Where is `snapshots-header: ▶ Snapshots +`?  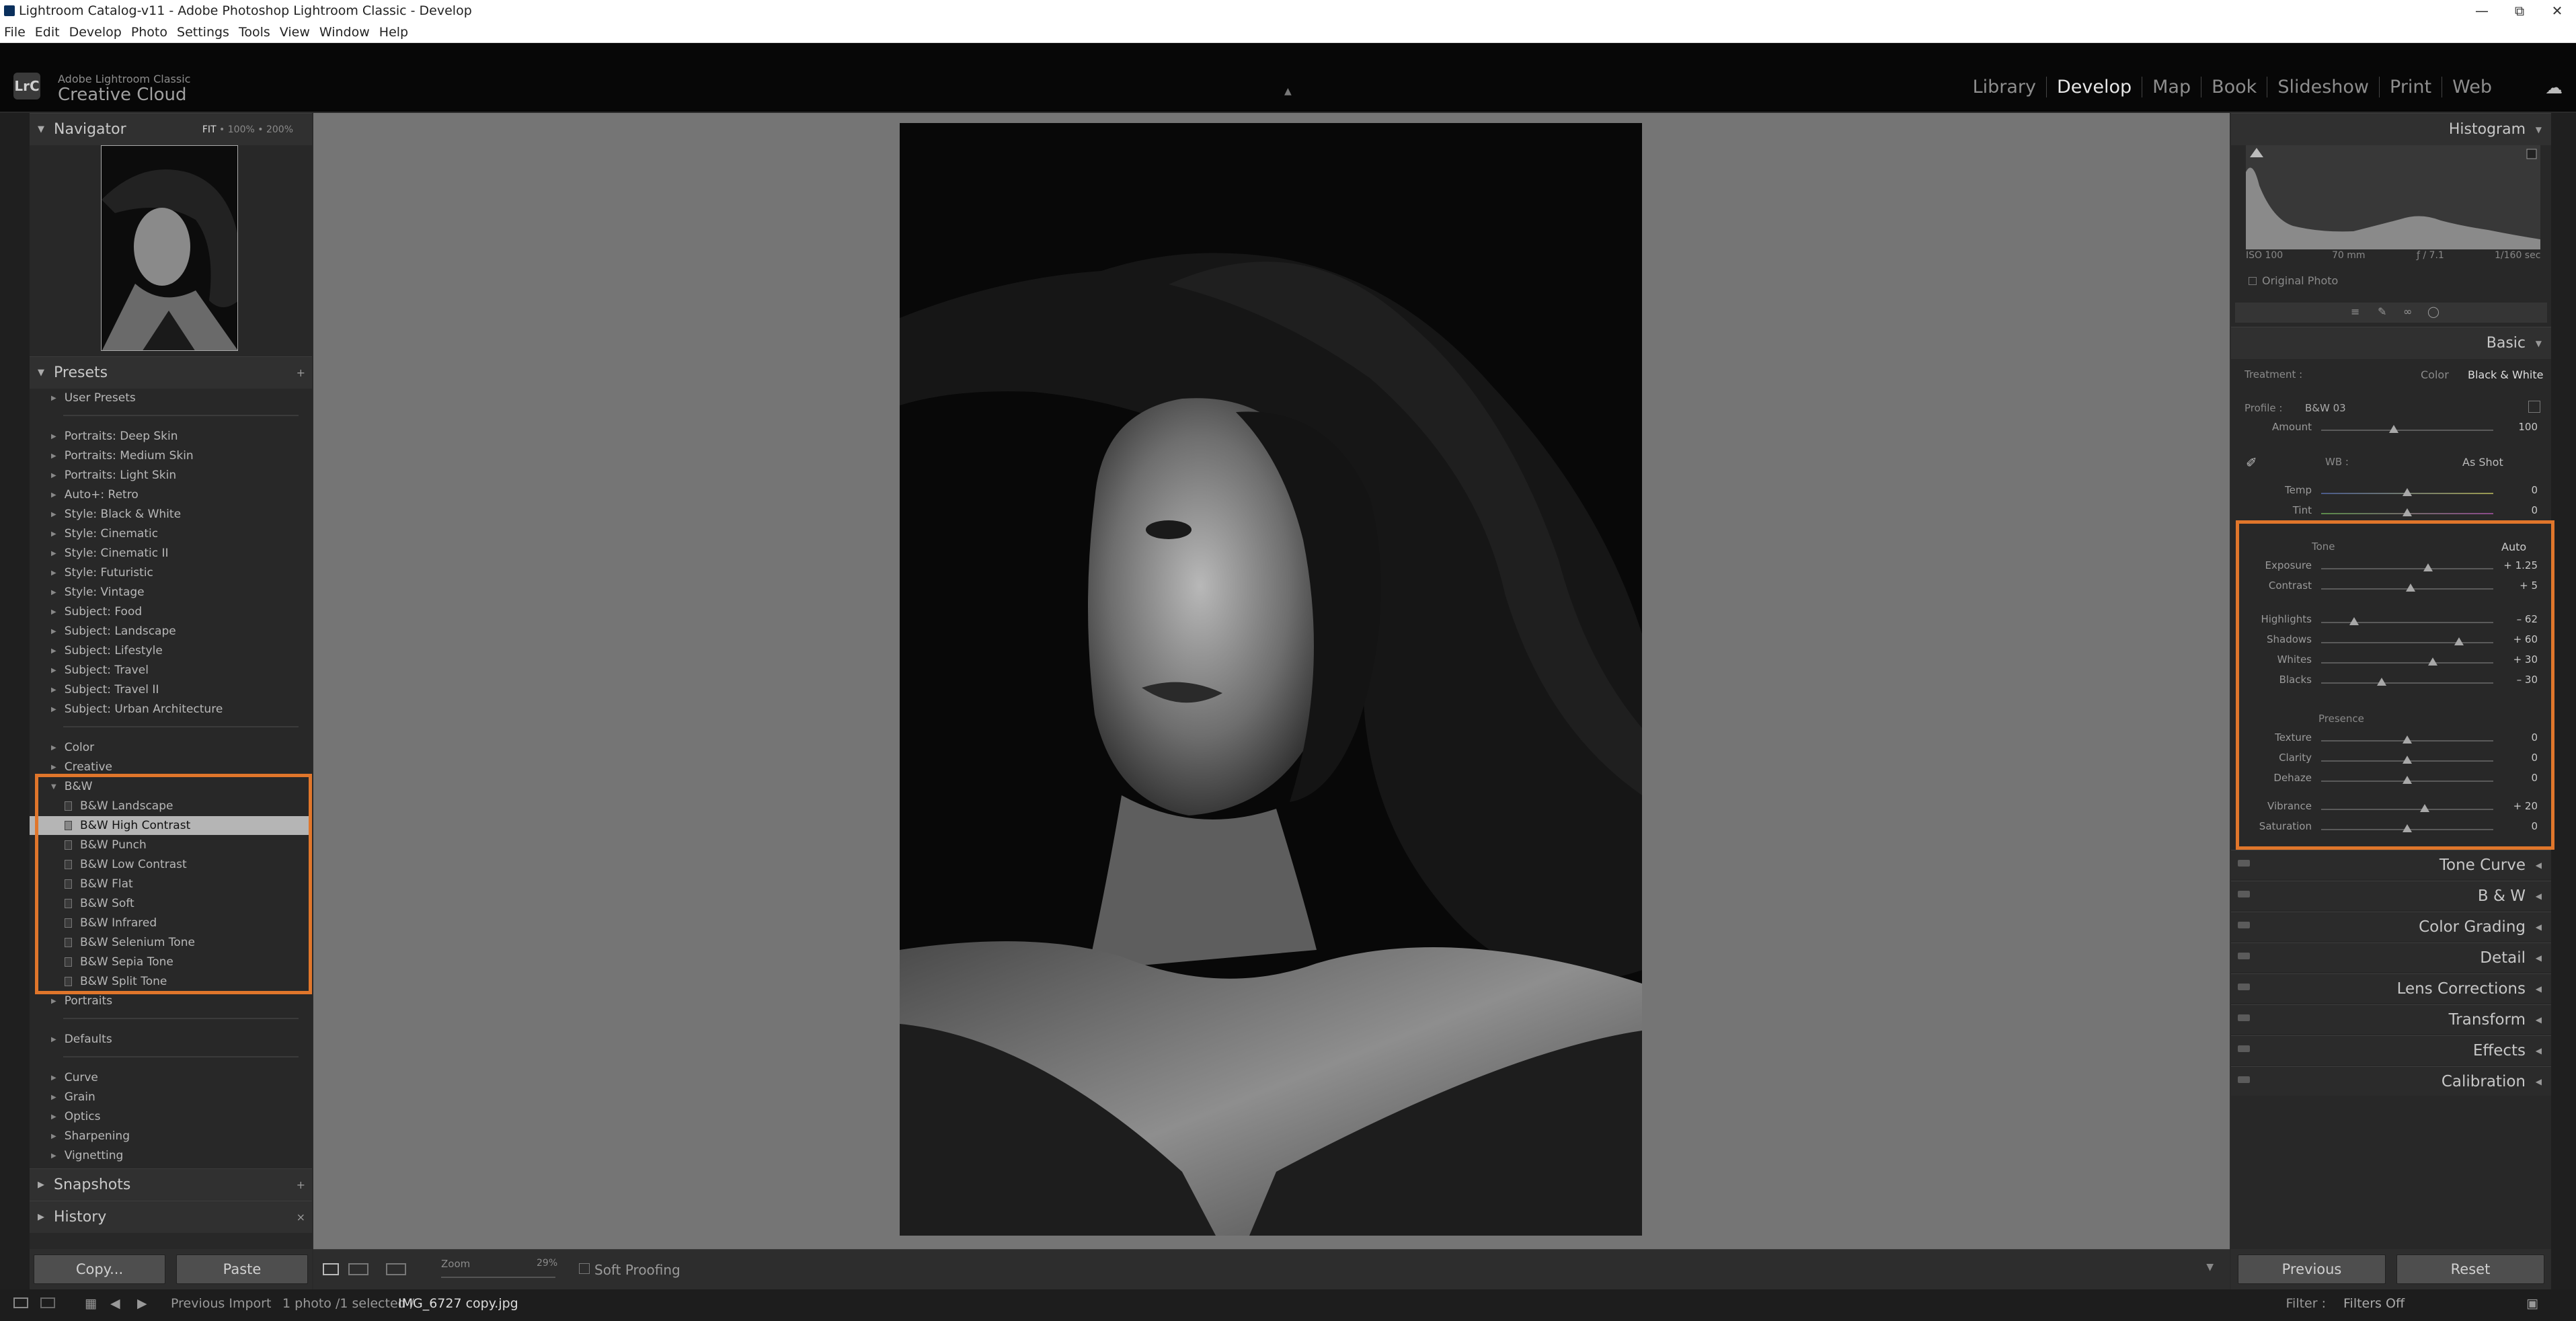
snapshots-header: ▶ Snapshots + is located at coordinates (171, 1184).